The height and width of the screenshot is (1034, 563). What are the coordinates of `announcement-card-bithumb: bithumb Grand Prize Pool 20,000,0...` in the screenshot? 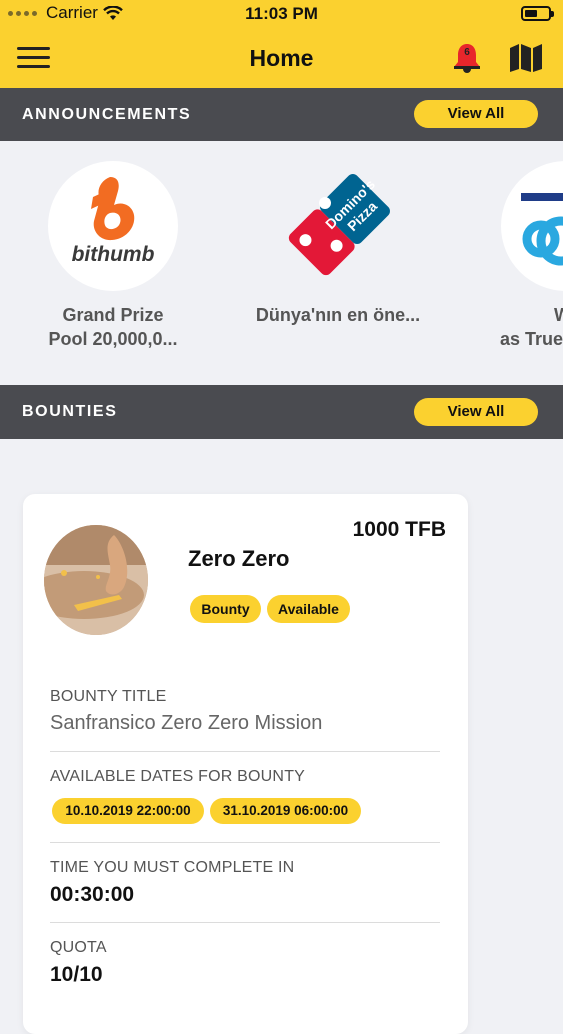 It's located at (113, 256).